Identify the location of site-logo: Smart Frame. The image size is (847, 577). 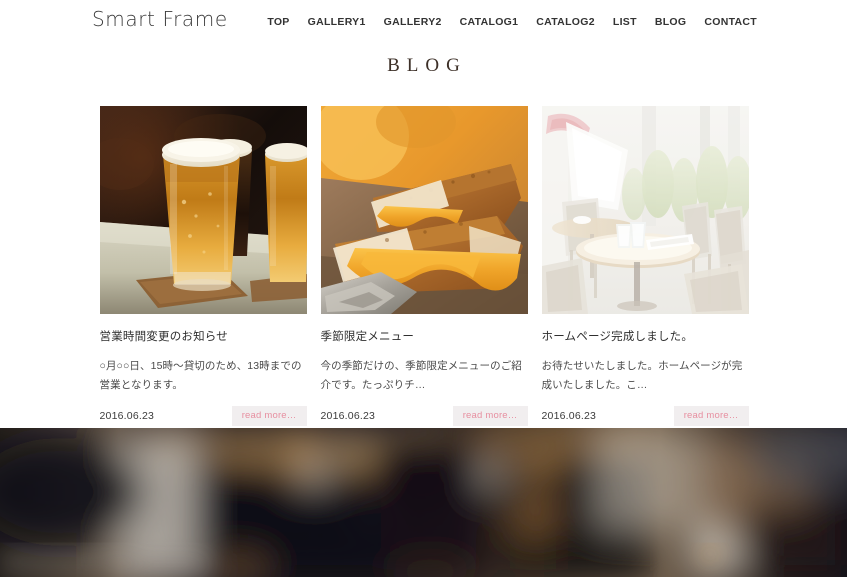
(160, 19).